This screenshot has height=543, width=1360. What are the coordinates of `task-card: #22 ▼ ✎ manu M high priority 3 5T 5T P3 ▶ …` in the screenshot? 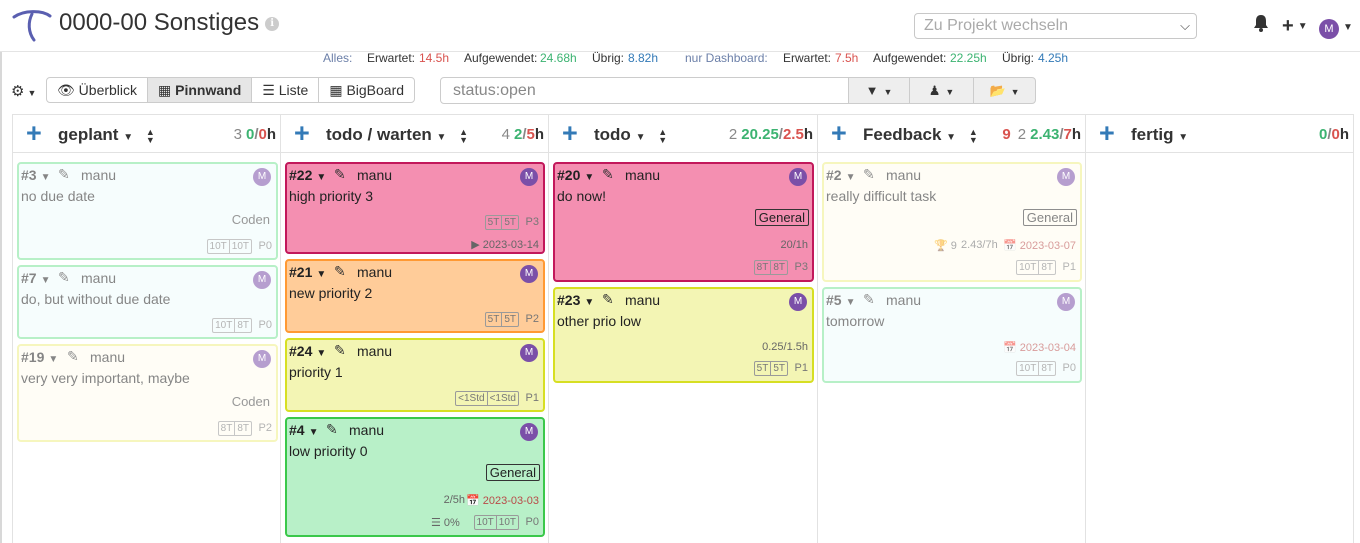 It's located at (415, 208).